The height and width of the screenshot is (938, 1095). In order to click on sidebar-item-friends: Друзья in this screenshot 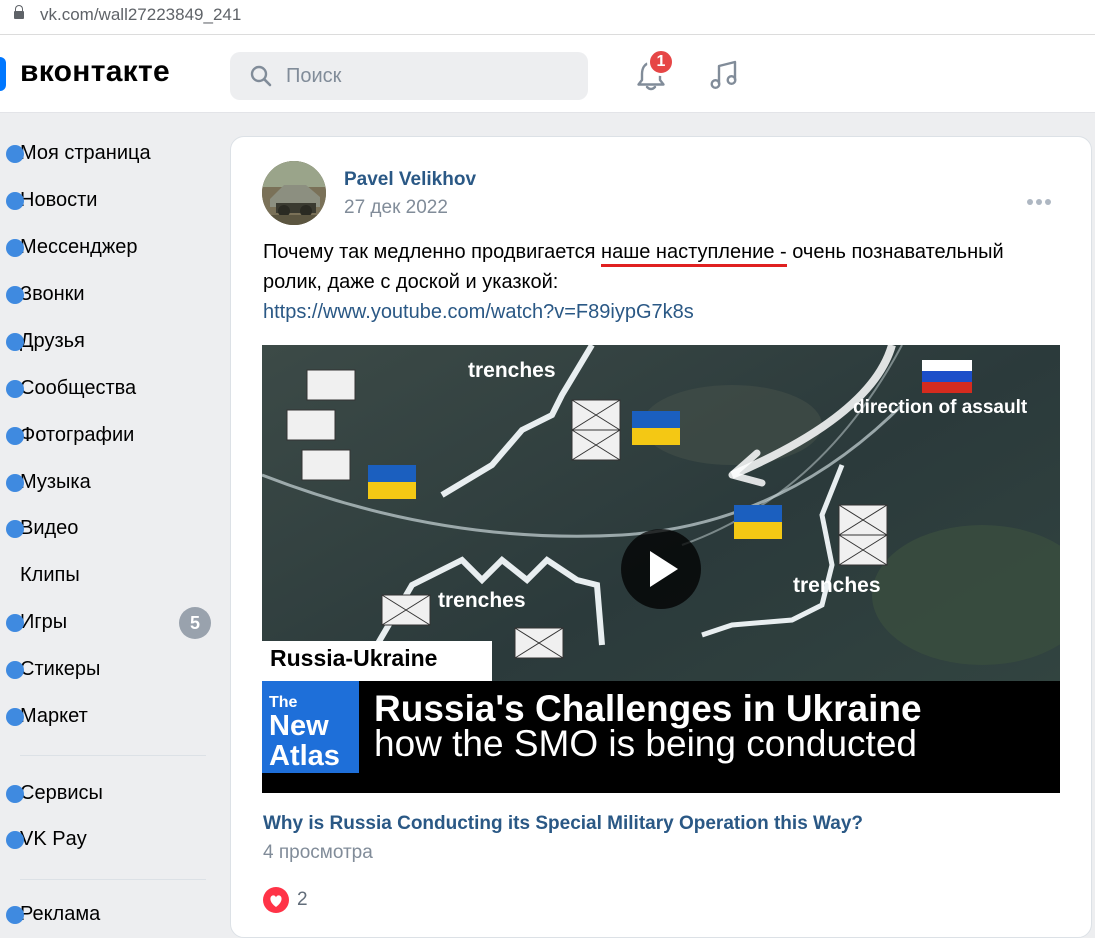, I will do `click(45, 341)`.